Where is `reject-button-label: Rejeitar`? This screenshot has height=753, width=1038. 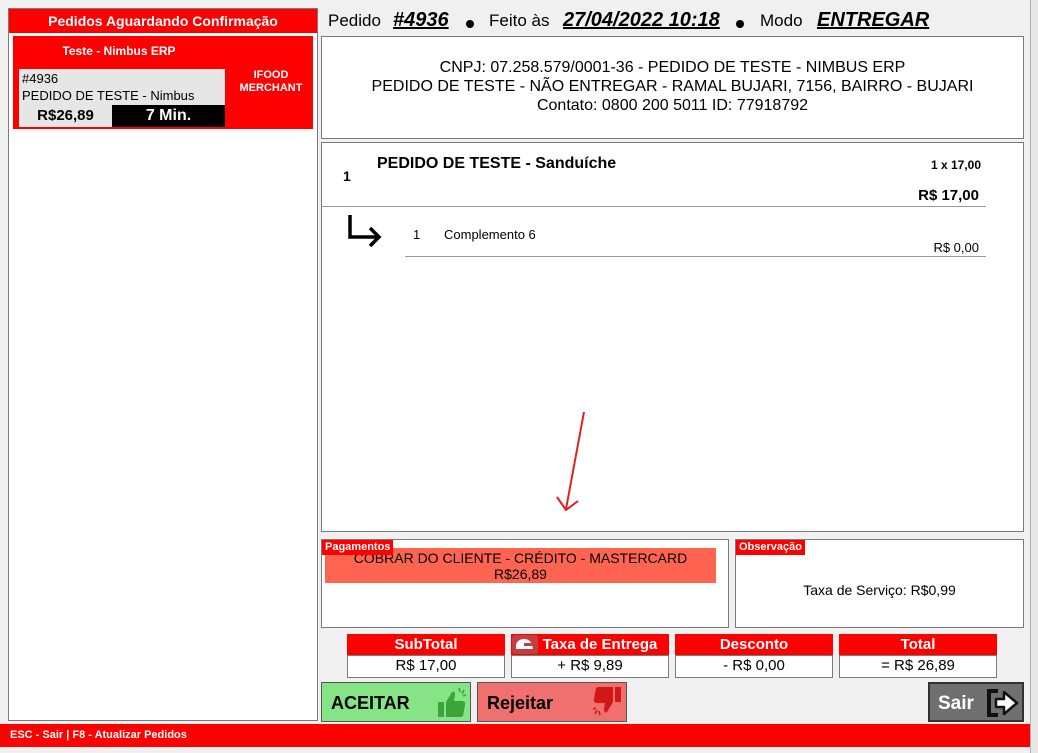
reject-button-label: Rejeitar is located at coordinates (520, 703).